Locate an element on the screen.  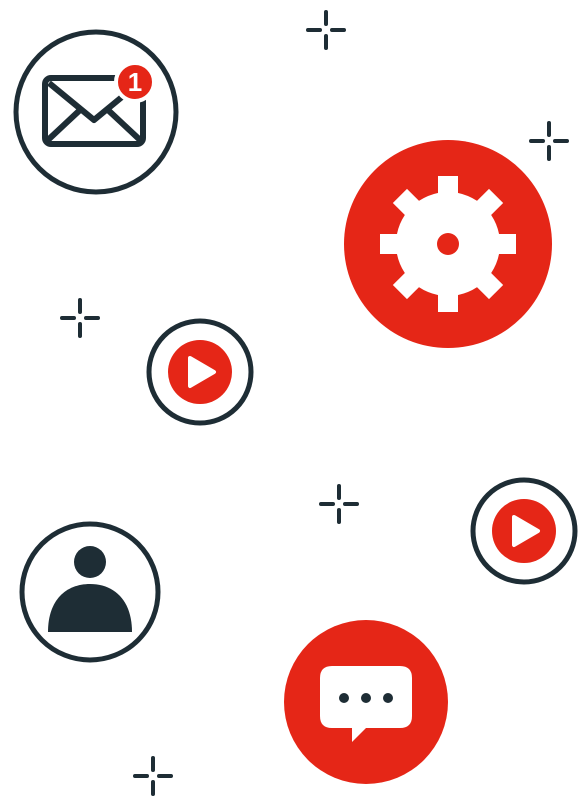
chat-button is located at coordinates (367, 703).